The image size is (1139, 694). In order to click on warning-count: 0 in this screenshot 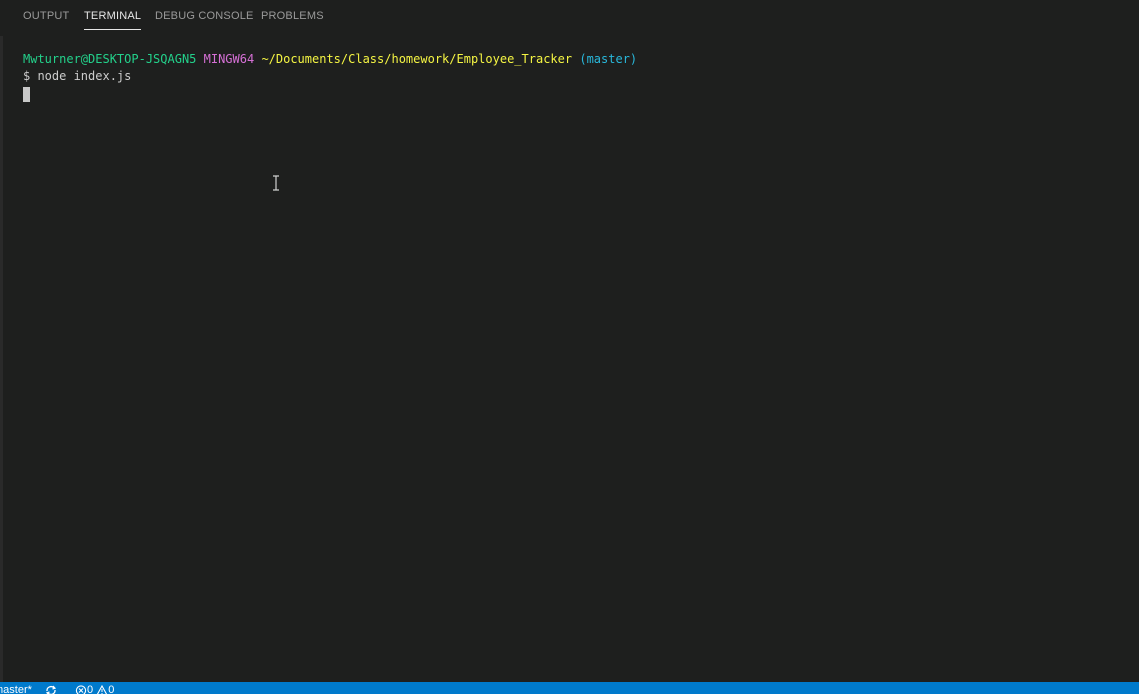, I will do `click(111, 689)`.